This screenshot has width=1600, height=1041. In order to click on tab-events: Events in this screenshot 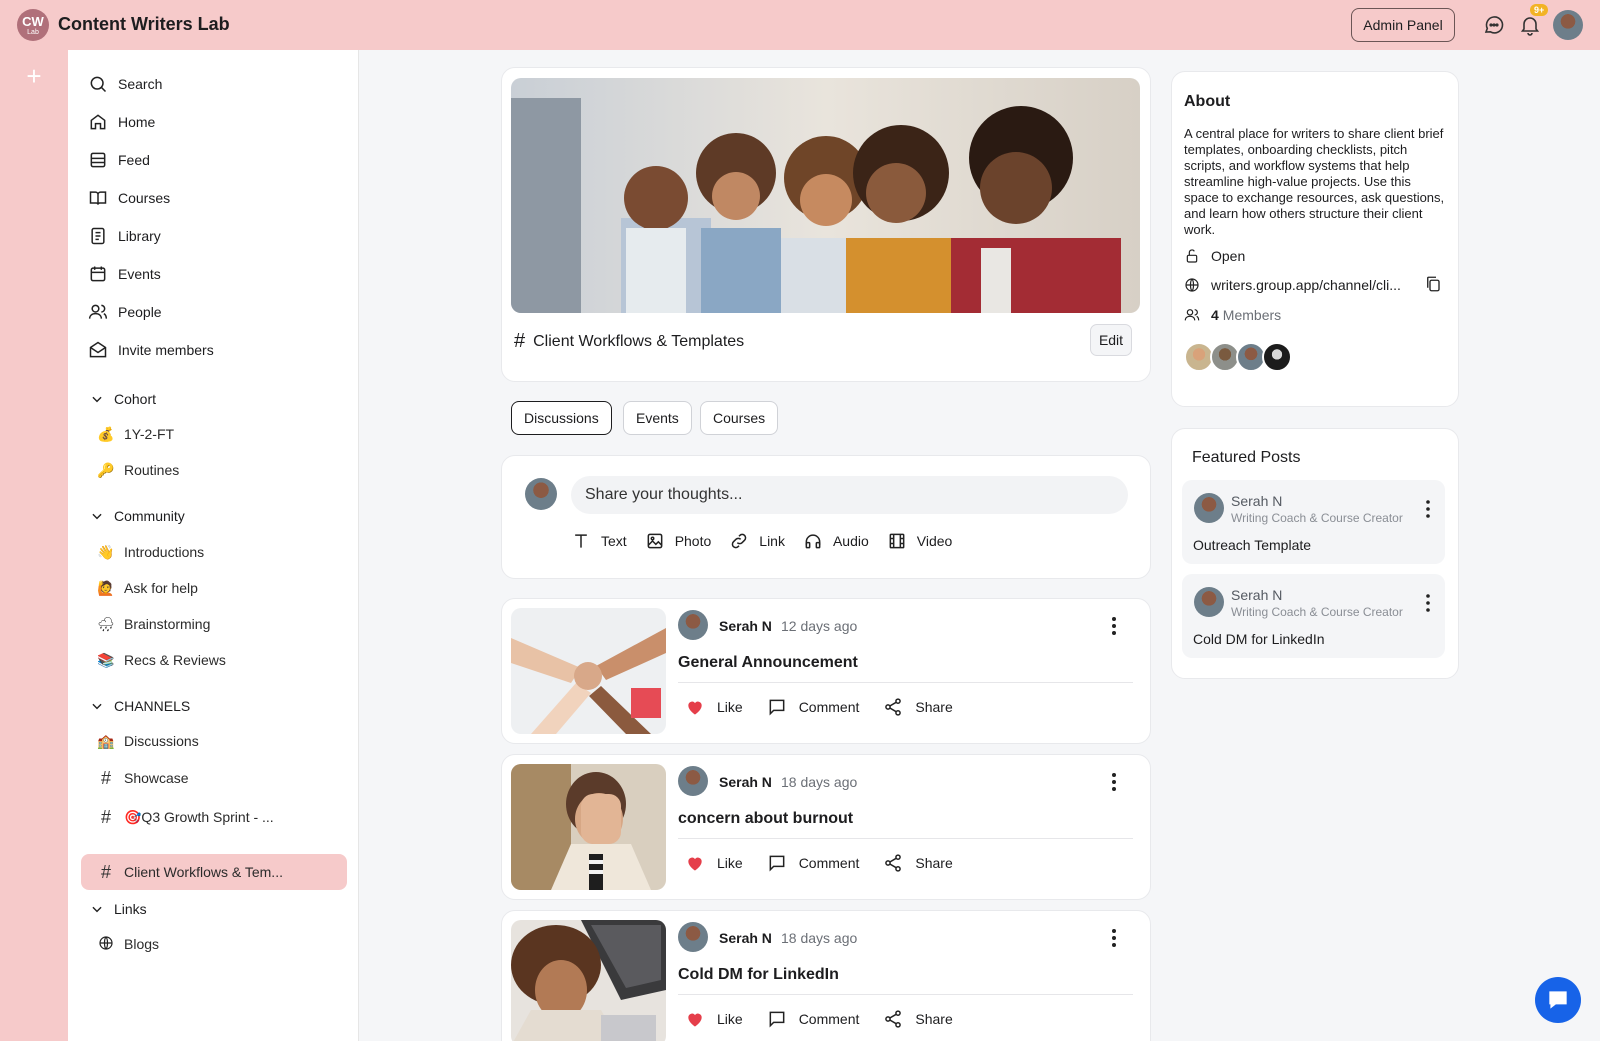, I will do `click(657, 418)`.